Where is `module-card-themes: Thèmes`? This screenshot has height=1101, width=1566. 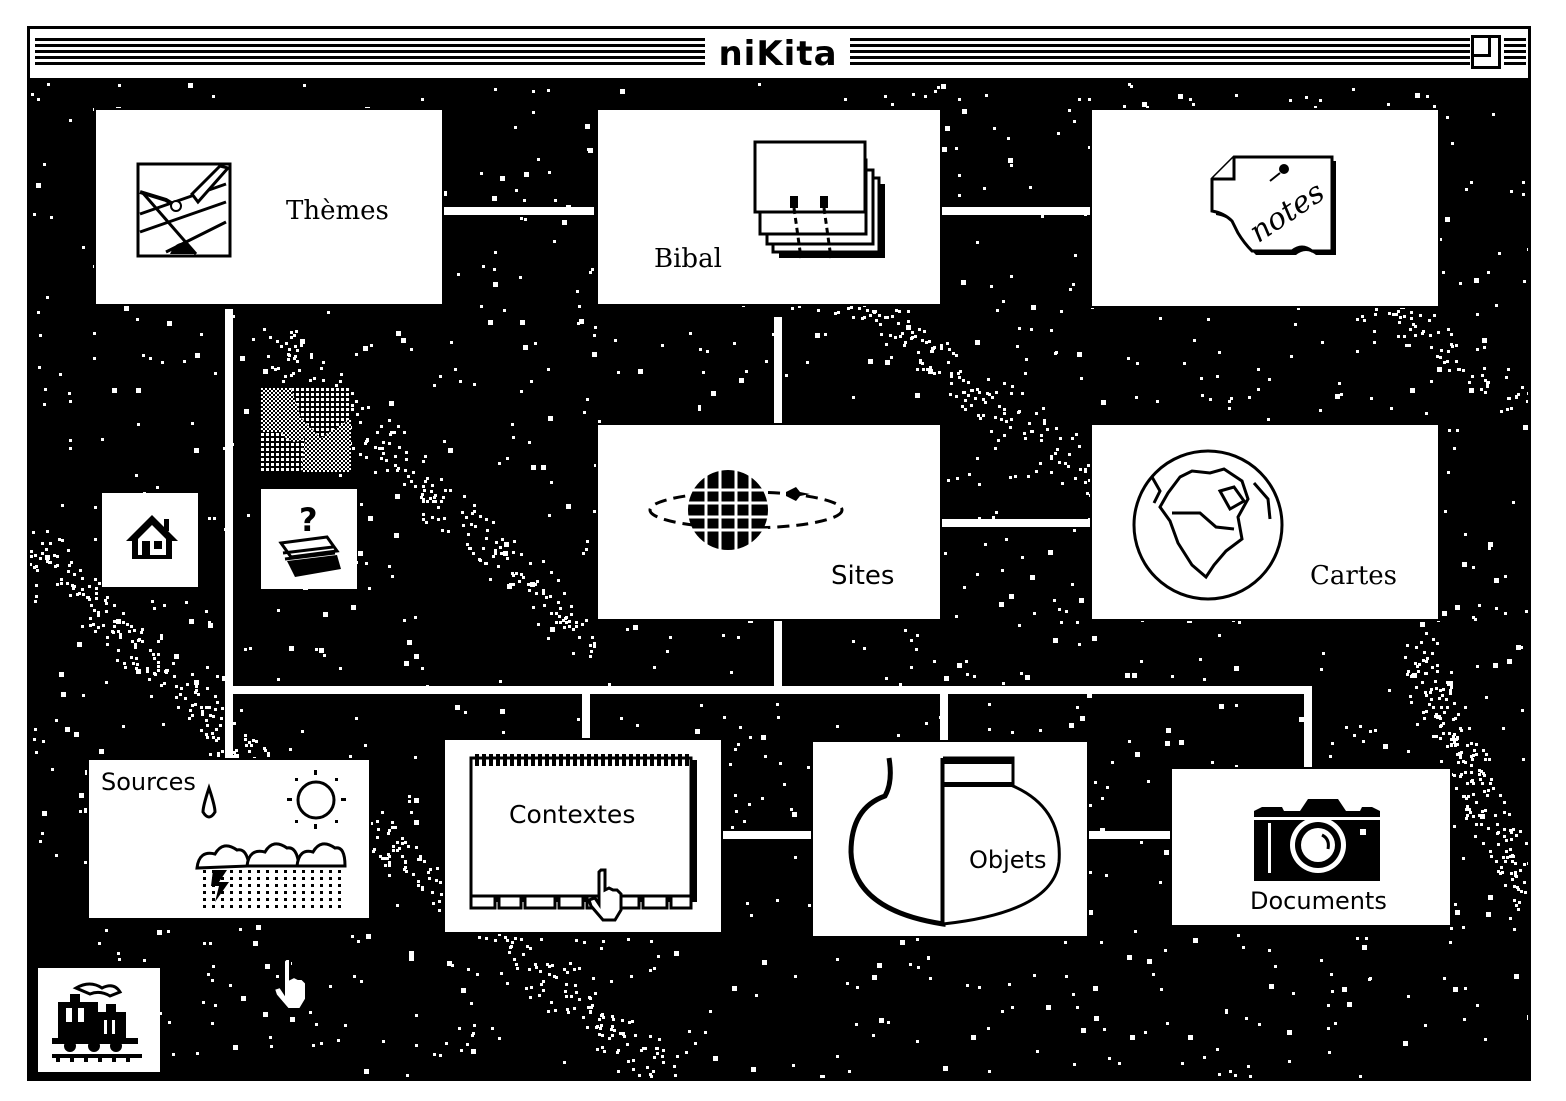 module-card-themes: Thèmes is located at coordinates (269, 207).